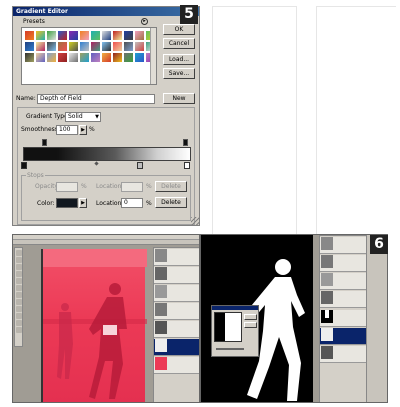 This screenshot has height=407, width=400. I want to click on gradient-type-select: Solid ▼, so click(83, 117).